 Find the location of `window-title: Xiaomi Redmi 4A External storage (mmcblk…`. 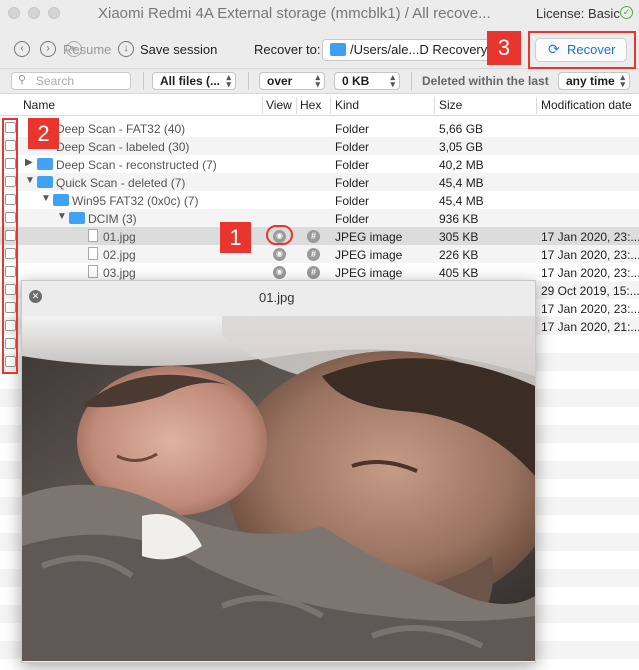

window-title: Xiaomi Redmi 4A External storage (mmcblk… is located at coordinates (294, 13).